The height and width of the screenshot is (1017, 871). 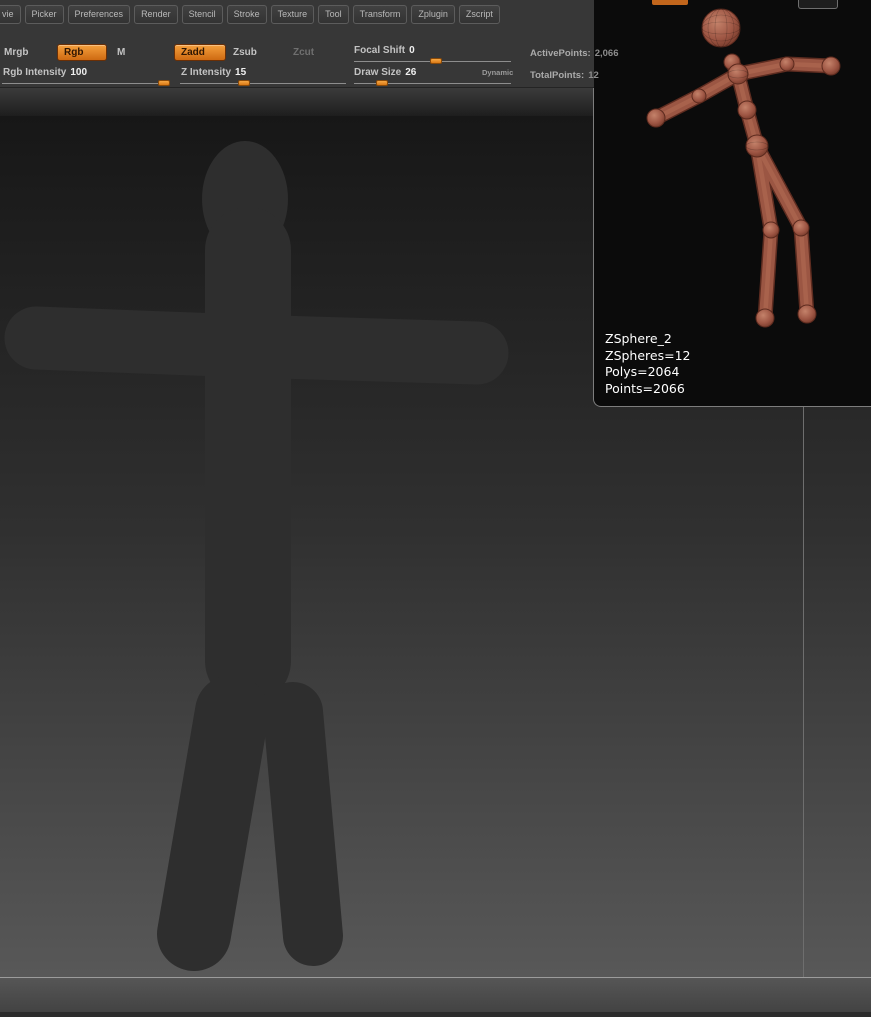 I want to click on model-zspheres-count: ZSpheres=12, so click(x=648, y=355).